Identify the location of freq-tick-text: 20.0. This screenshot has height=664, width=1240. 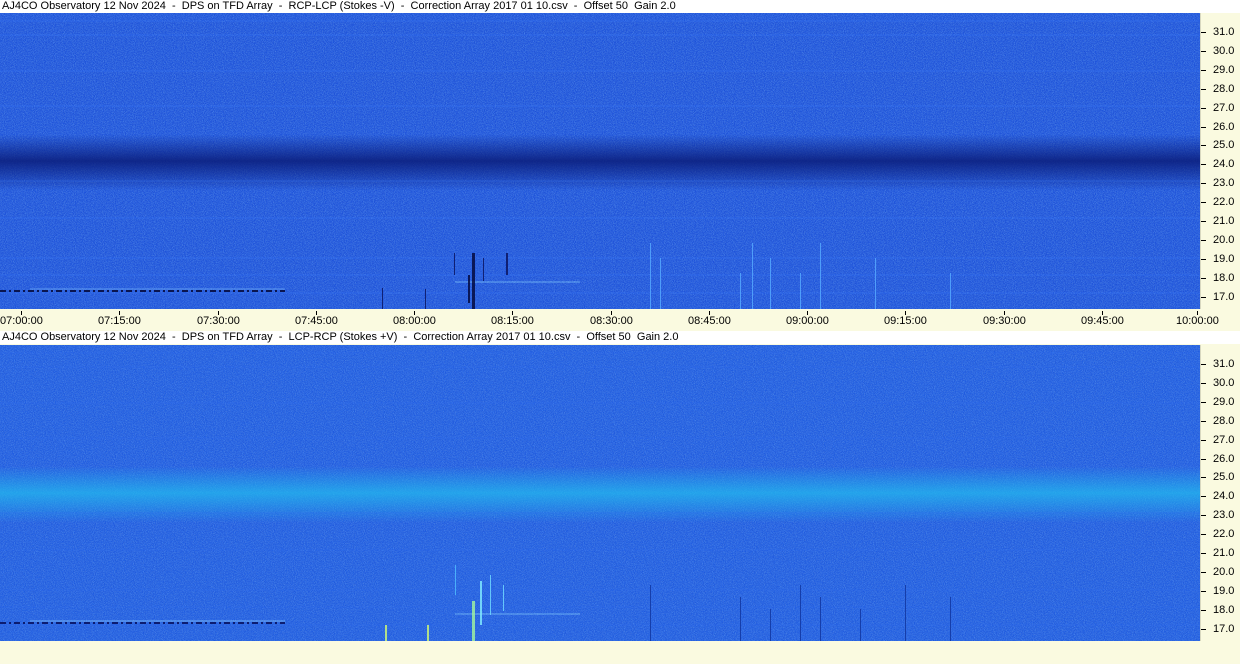
(1224, 571).